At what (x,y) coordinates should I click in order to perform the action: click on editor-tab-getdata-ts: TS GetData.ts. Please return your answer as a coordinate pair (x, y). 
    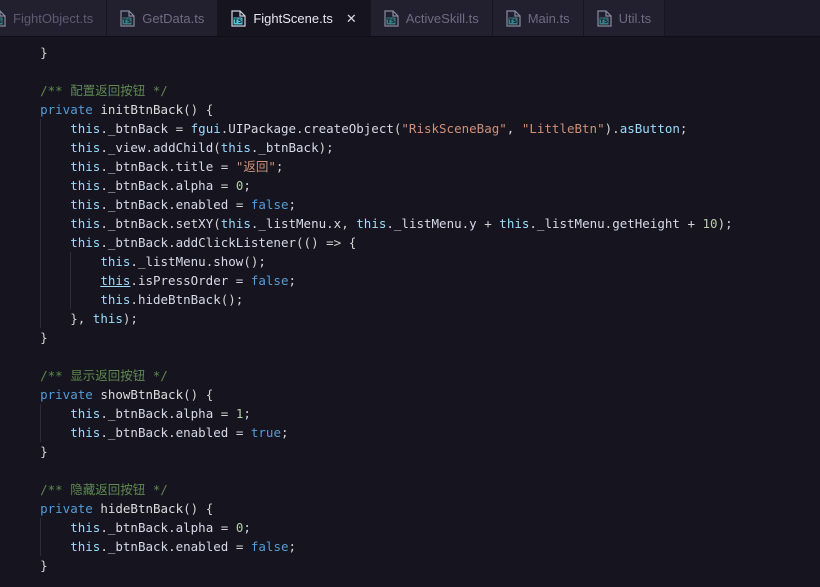
    Looking at the image, I should click on (163, 18).